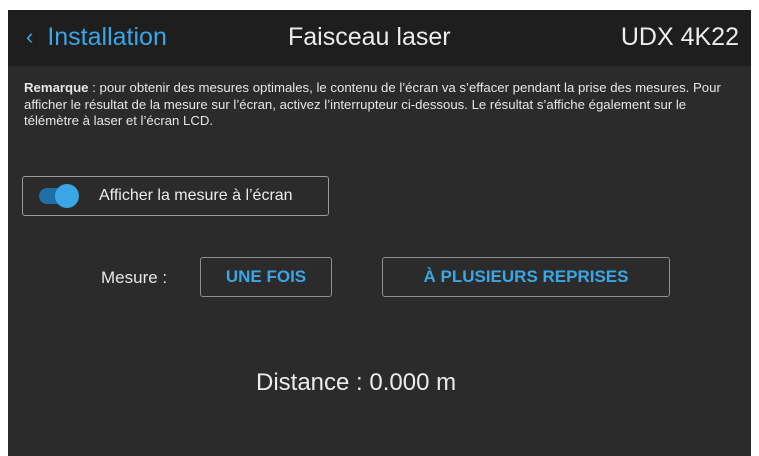 Image resolution: width=759 pixels, height=456 pixels. Describe the element at coordinates (196, 195) in the screenshot. I see `toggle-label: Afficher la mesure à l’écran` at that location.